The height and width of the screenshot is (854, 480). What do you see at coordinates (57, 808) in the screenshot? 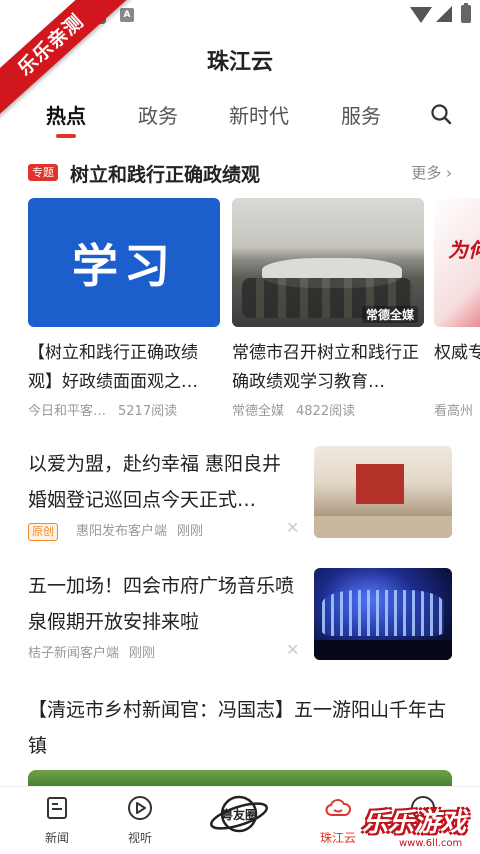
I see `news-icon` at bounding box center [57, 808].